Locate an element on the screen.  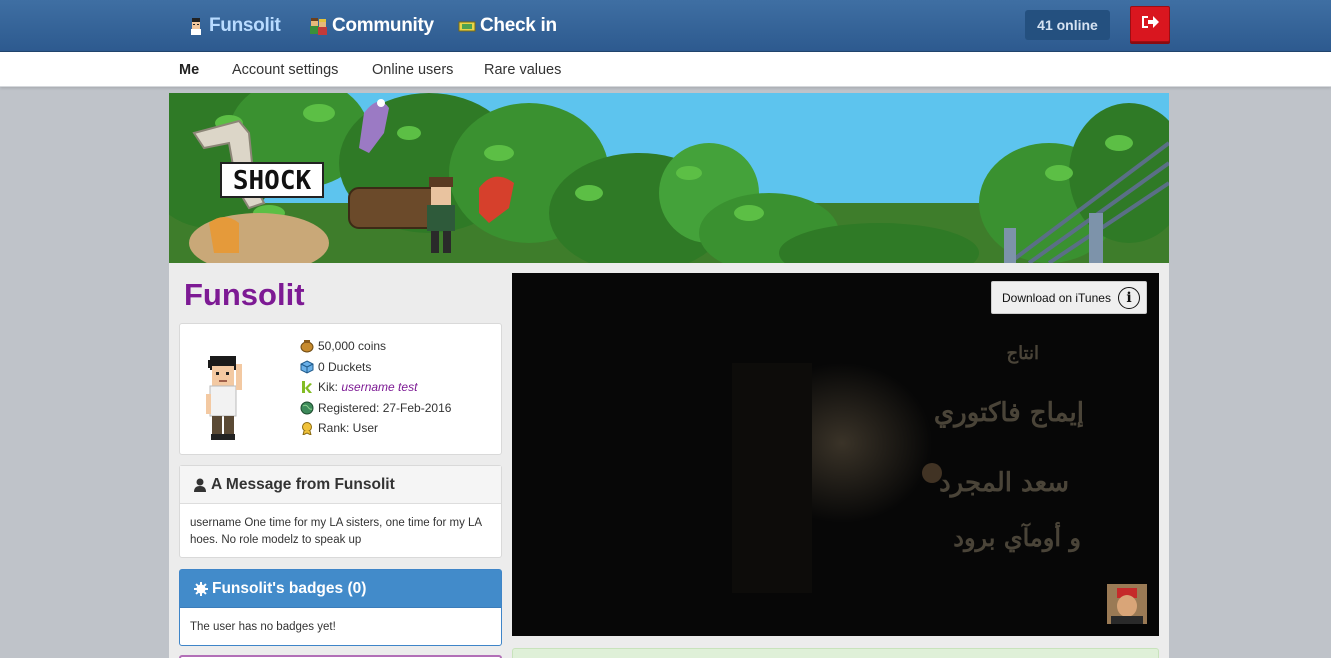
subnav-rare-values: Rare values is located at coordinates (522, 69).